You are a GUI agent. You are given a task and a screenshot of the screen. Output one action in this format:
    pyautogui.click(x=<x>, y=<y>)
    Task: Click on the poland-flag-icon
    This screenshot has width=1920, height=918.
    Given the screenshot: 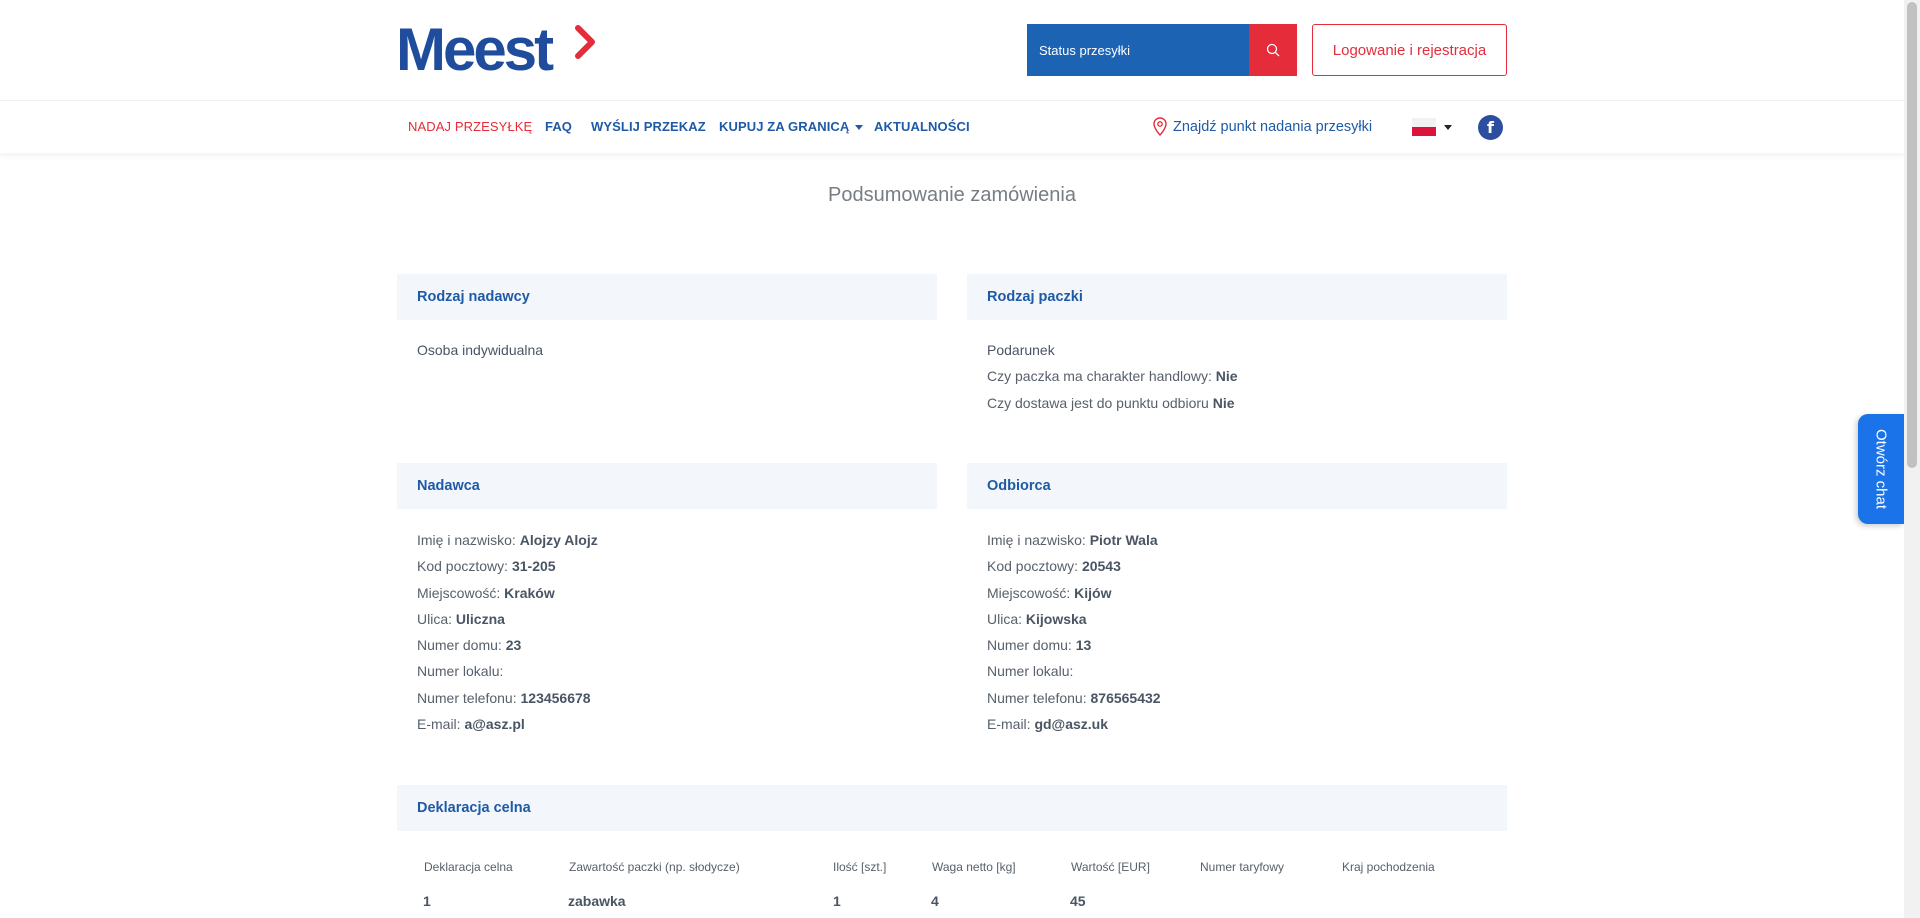 What is the action you would take?
    pyautogui.click(x=1424, y=127)
    